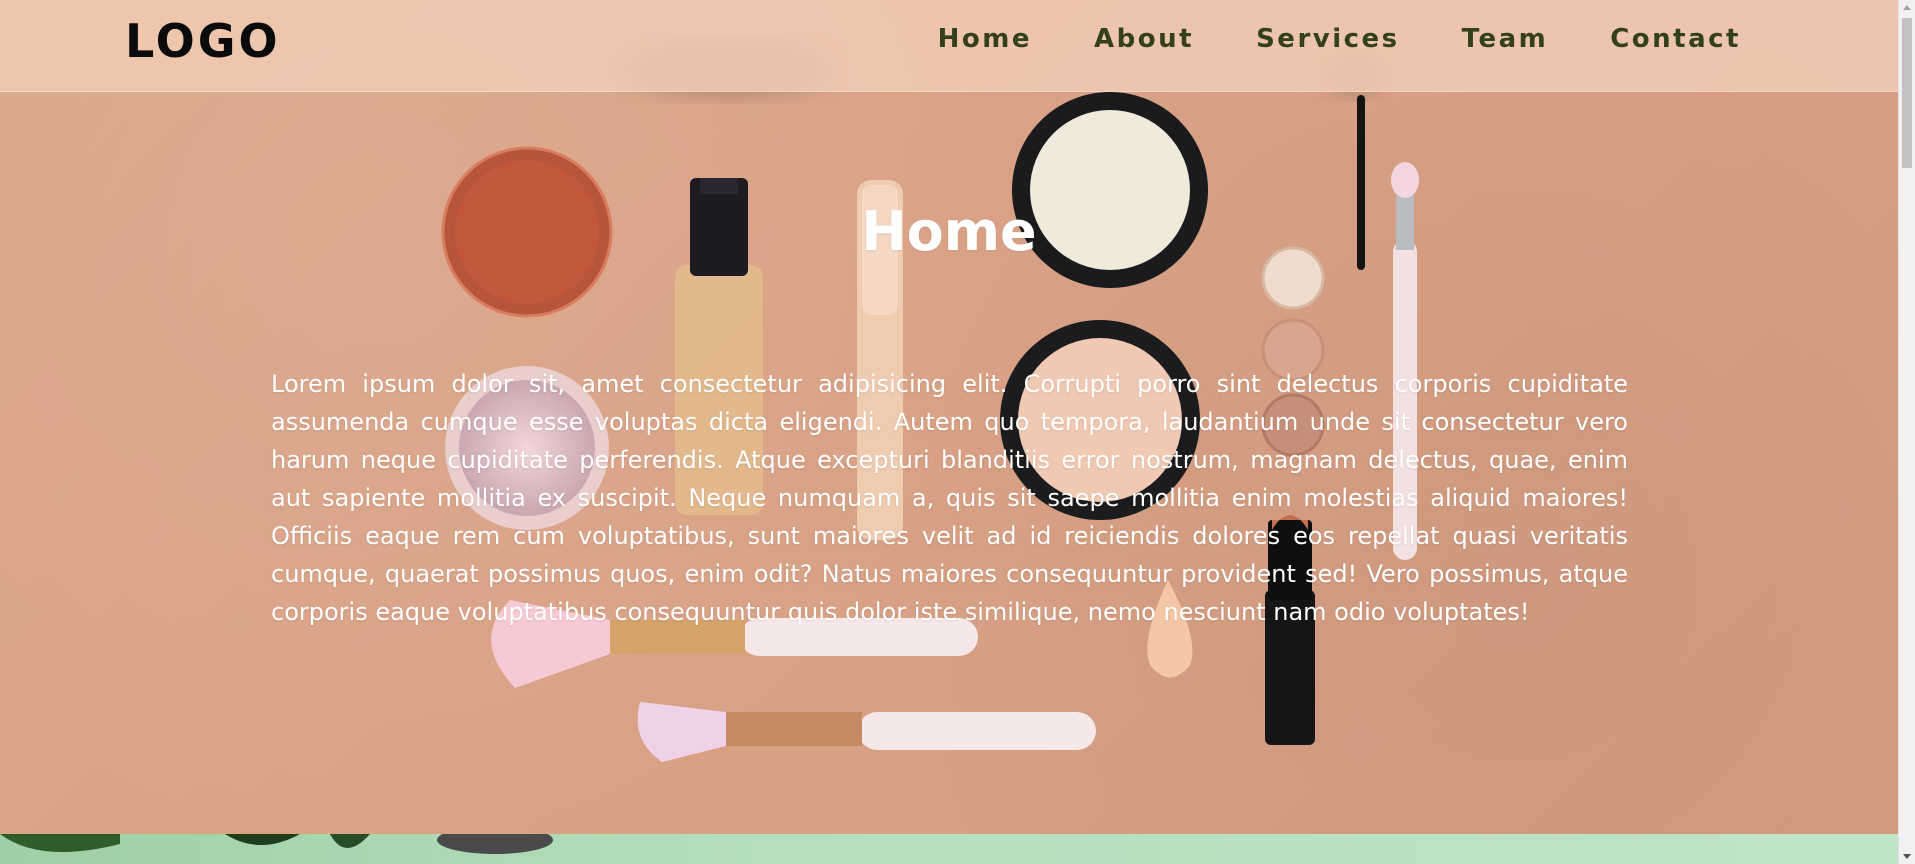 This screenshot has height=864, width=1915. Describe the element at coordinates (1144, 39) in the screenshot. I see `nav-link-about: About` at that location.